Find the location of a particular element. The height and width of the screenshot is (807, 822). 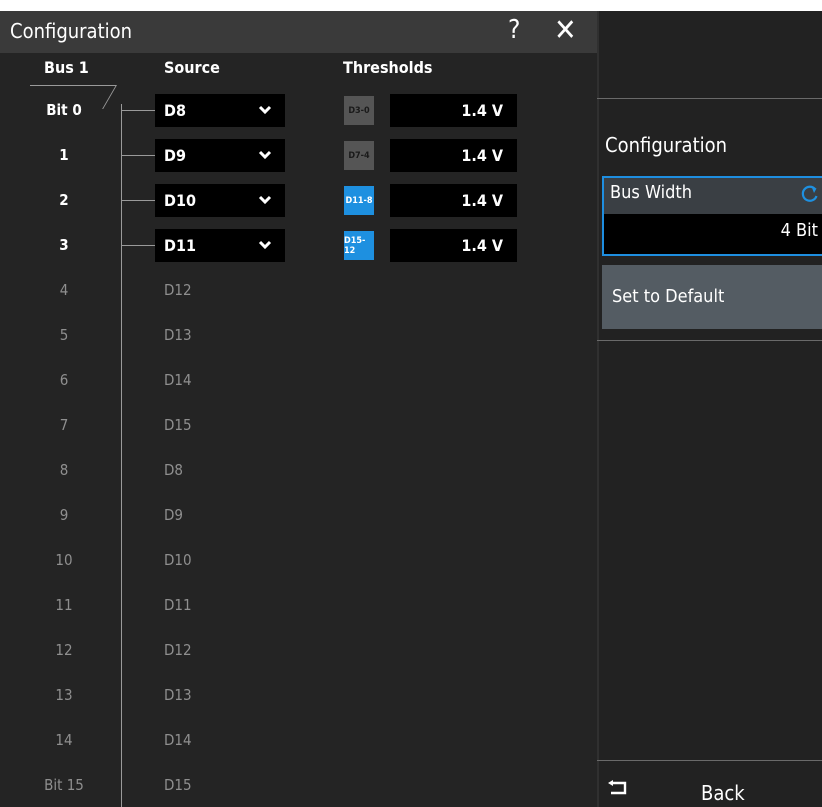

bus-line-vertical is located at coordinates (121, 455).